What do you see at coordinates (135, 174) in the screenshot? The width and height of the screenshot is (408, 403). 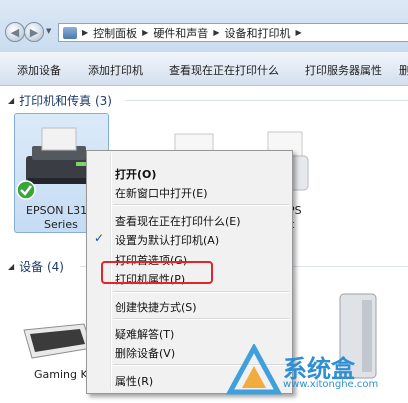 I see `menu-item-open: 打开(O)` at bounding box center [135, 174].